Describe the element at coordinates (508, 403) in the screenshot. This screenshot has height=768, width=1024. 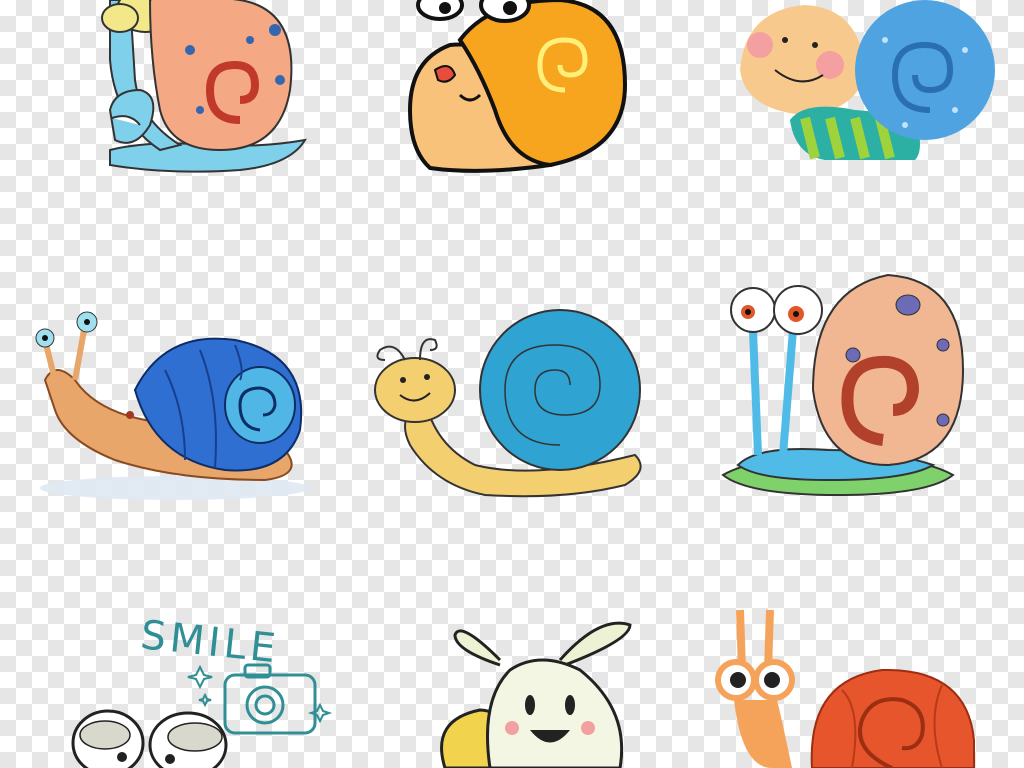
I see `snail-5-blue-spiral-yellow-body` at that location.